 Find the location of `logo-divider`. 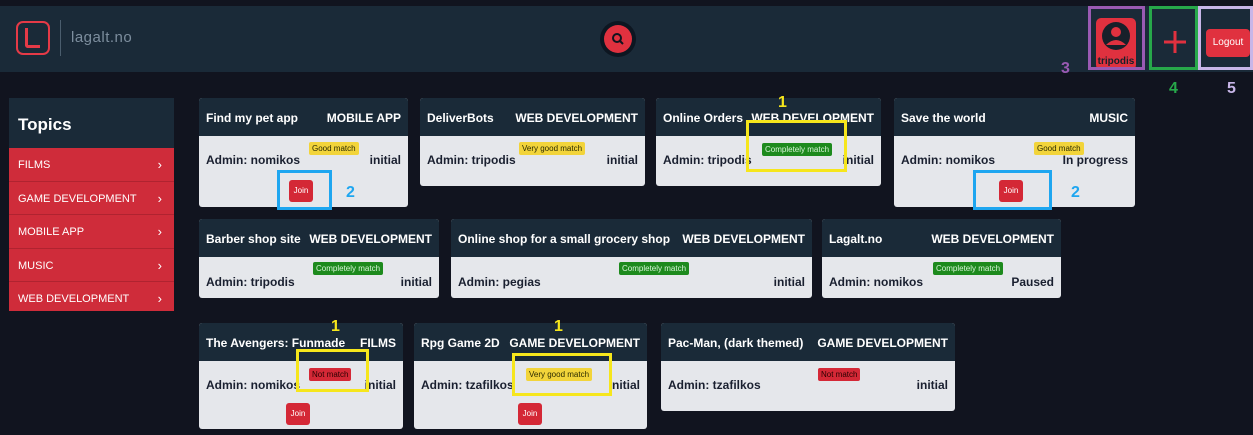

logo-divider is located at coordinates (60, 38).